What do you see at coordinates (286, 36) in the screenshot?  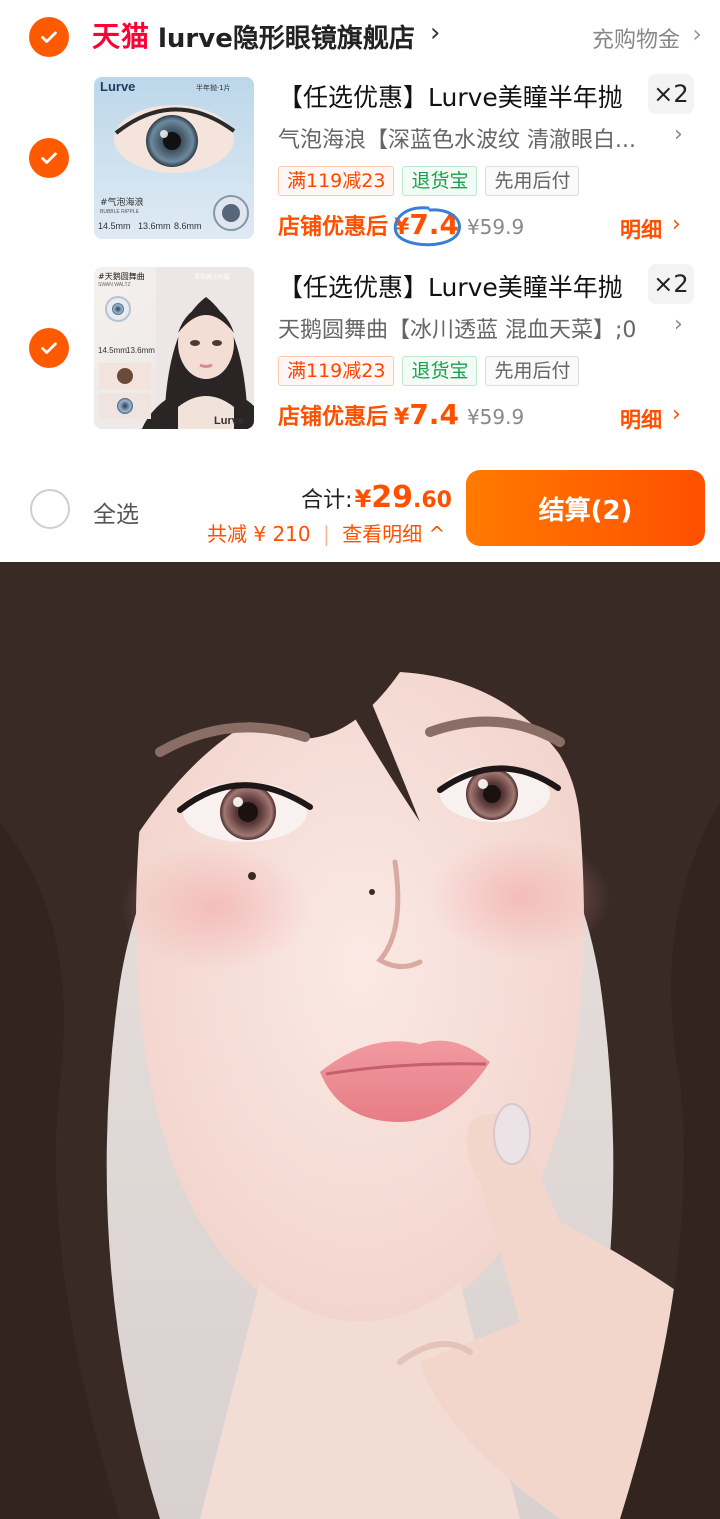 I see `store-name-link: lurve隐形眼镜旗舰店` at bounding box center [286, 36].